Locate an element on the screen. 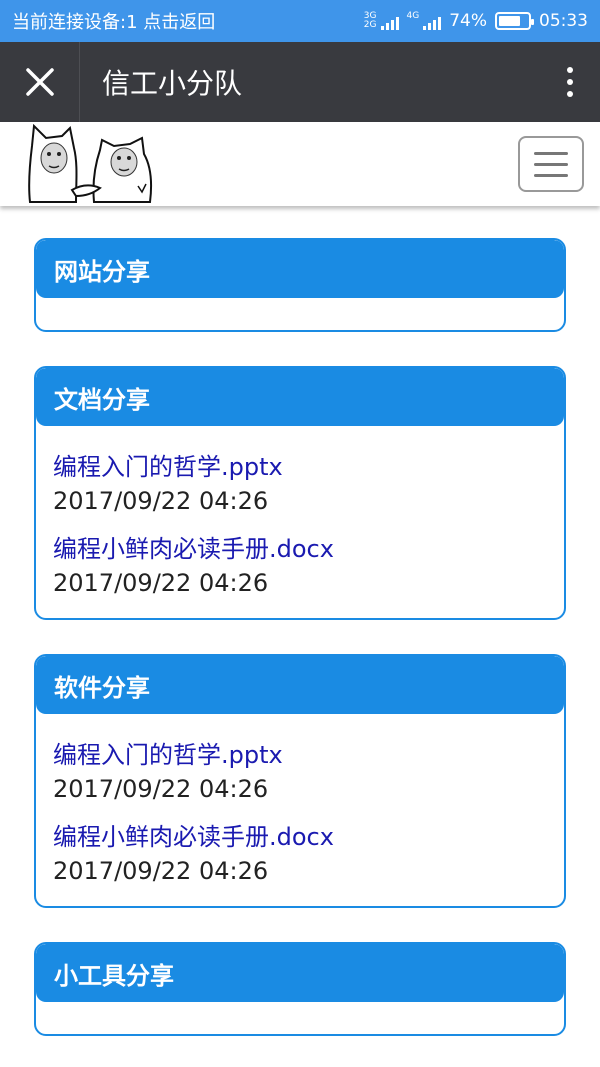 The height and width of the screenshot is (1067, 600). cartoon-cats-handshake-logo is located at coordinates (97, 164).